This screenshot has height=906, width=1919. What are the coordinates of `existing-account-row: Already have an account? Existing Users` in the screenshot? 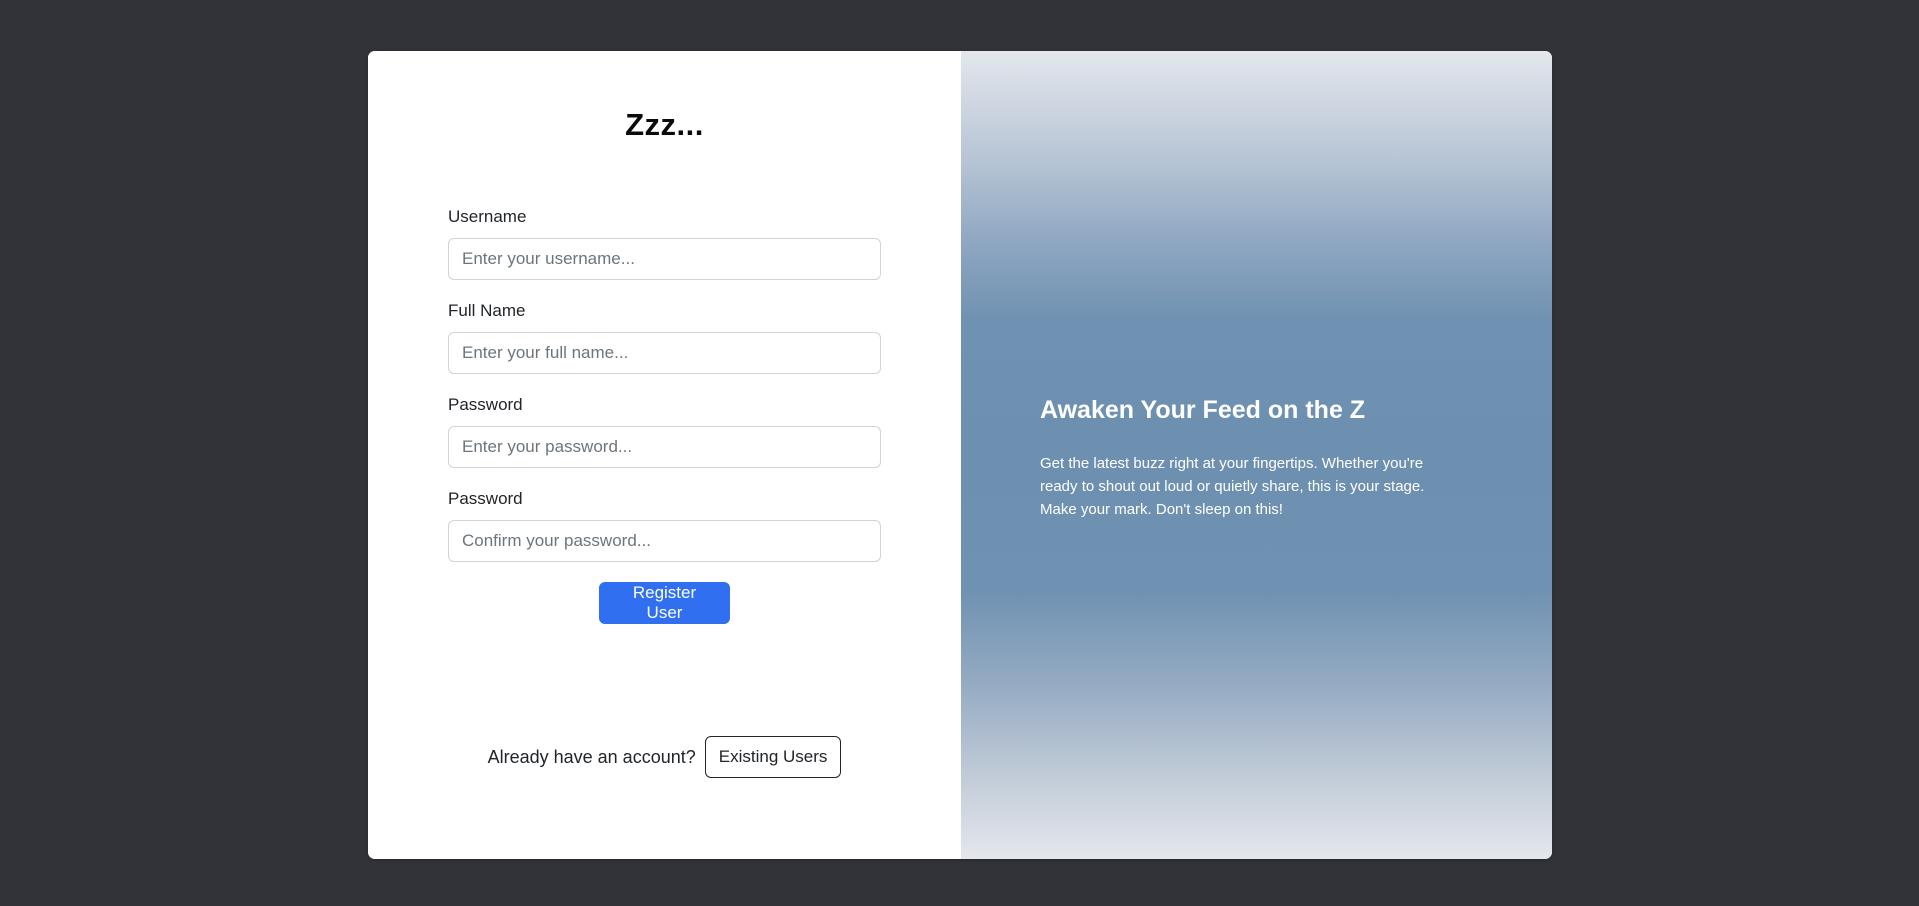 It's located at (664, 757).